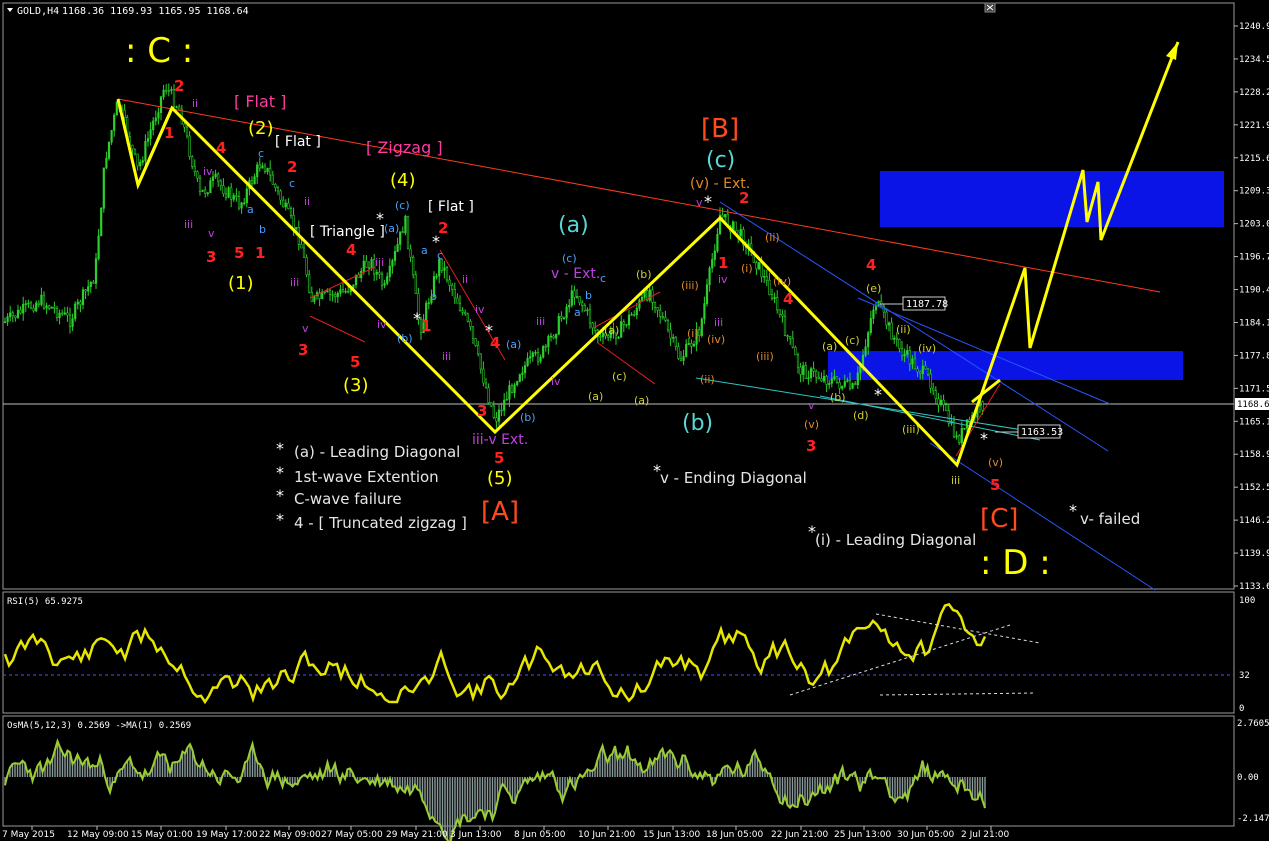 This screenshot has height=841, width=1269. I want to click on svg-text: b, so click(588, 295).